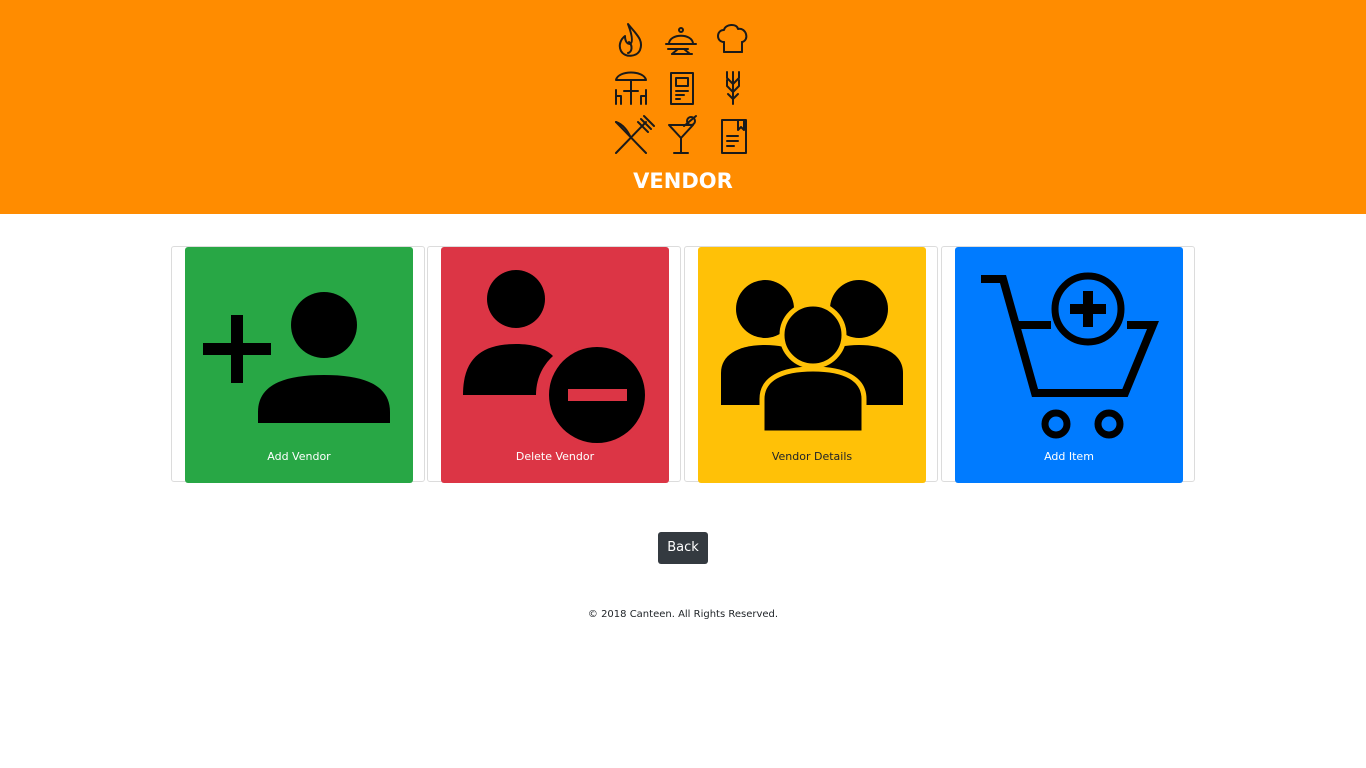 This screenshot has width=1366, height=768. I want to click on table-umbrella-icon, so click(631, 88).